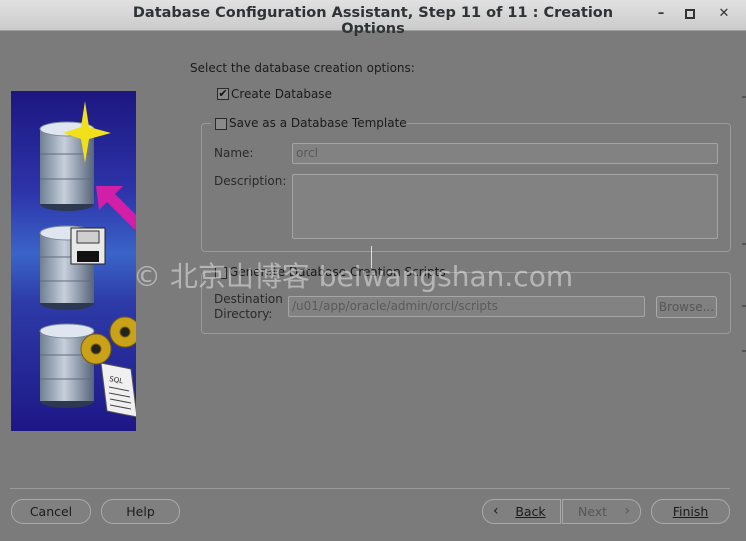 This screenshot has width=746, height=541. What do you see at coordinates (116, 208) in the screenshot?
I see `arrow-icon` at bounding box center [116, 208].